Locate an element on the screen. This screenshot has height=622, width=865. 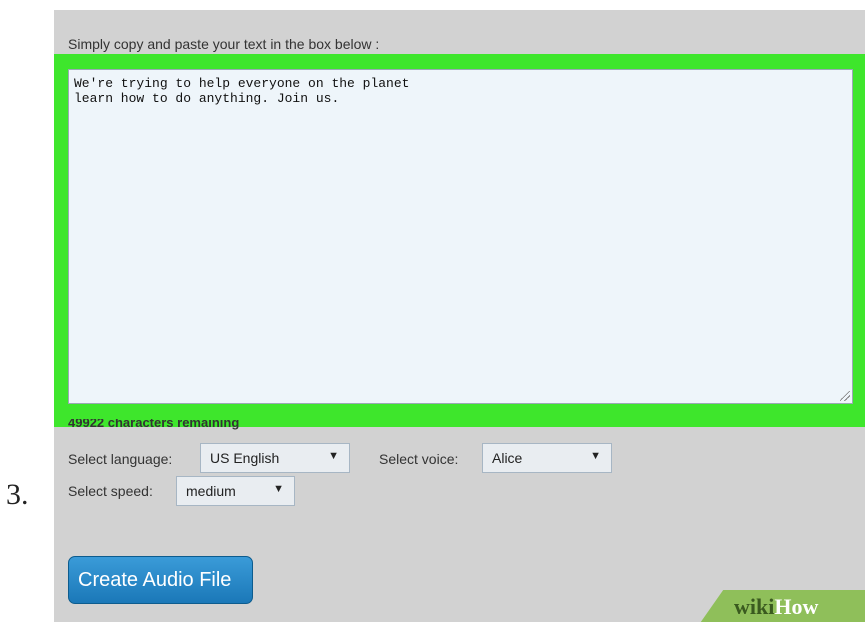
wikihow-logo-part2: How is located at coordinates (796, 606).